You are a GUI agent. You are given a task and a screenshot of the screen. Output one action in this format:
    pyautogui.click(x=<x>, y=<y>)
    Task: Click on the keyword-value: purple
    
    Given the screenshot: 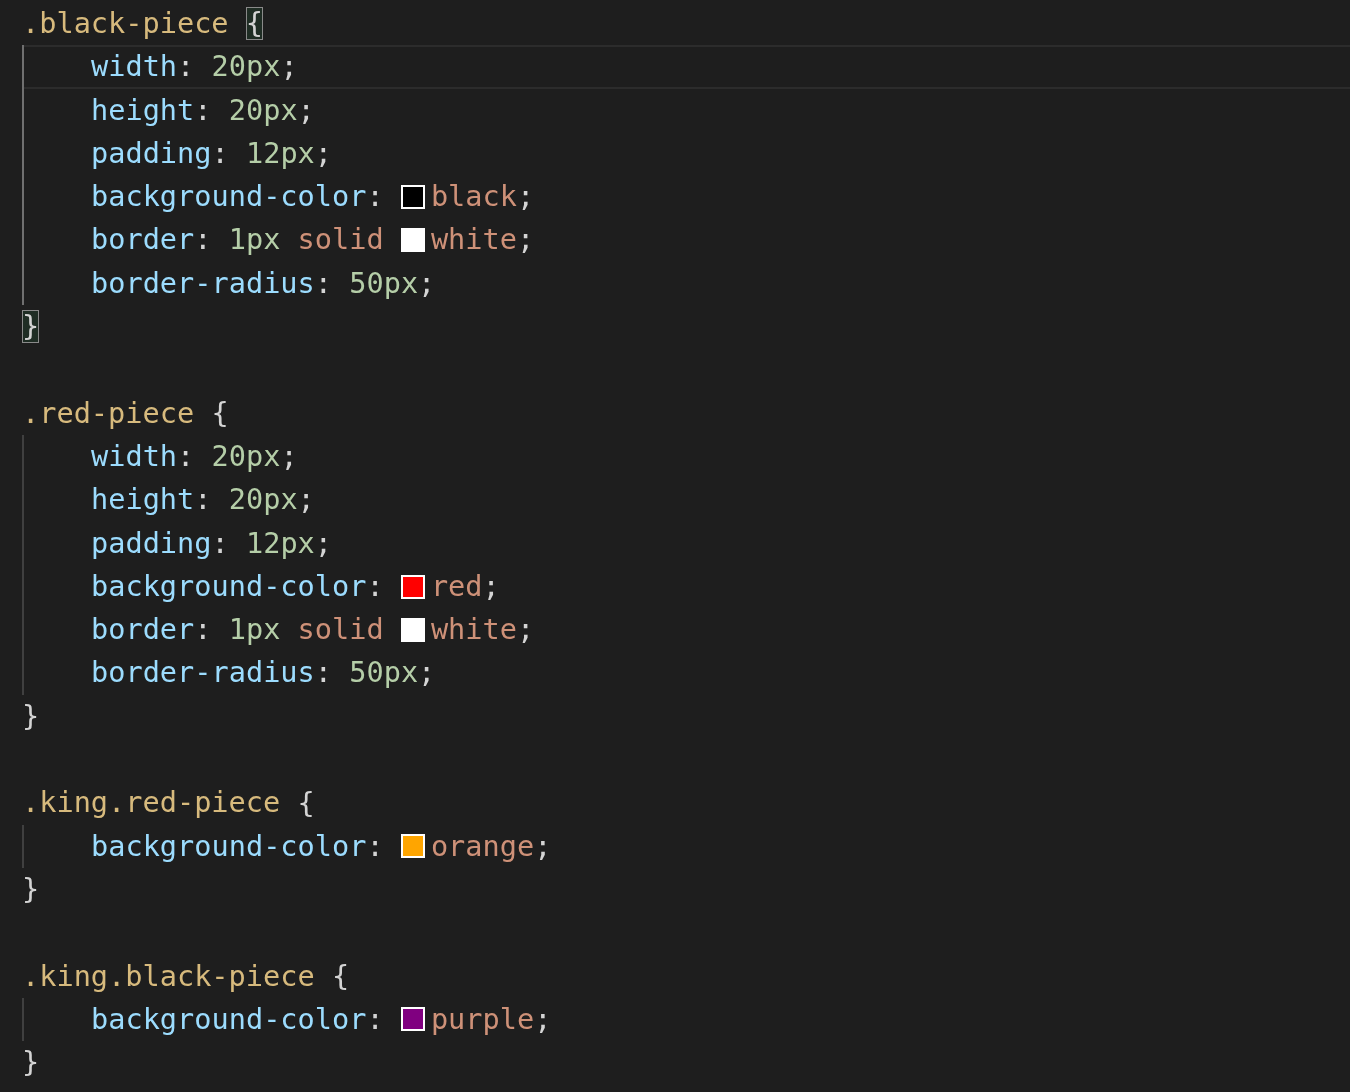 What is the action you would take?
    pyautogui.click(x=482, y=1019)
    